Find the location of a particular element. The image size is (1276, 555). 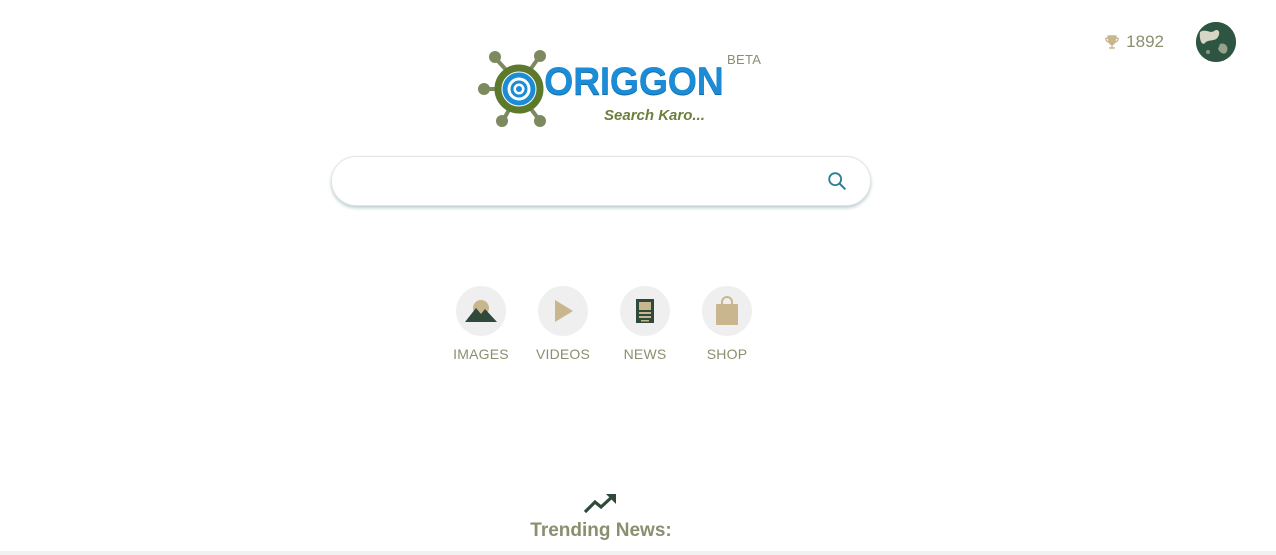

trophy-icon is located at coordinates (1112, 42).